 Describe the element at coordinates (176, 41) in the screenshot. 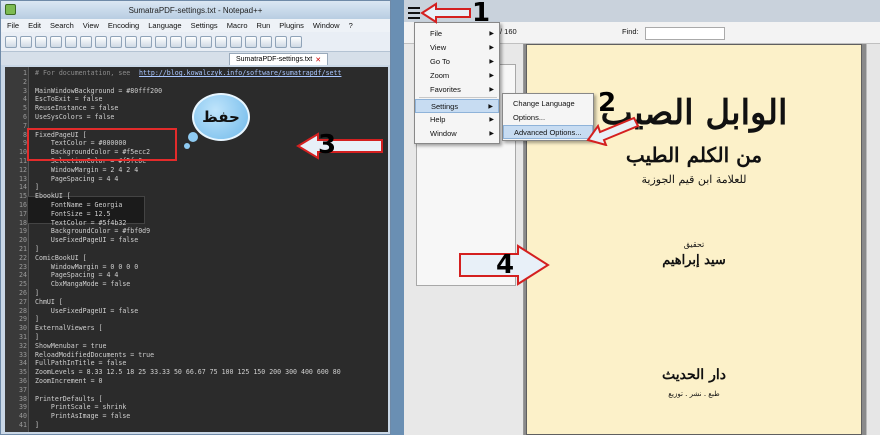

I see `find-icon` at that location.